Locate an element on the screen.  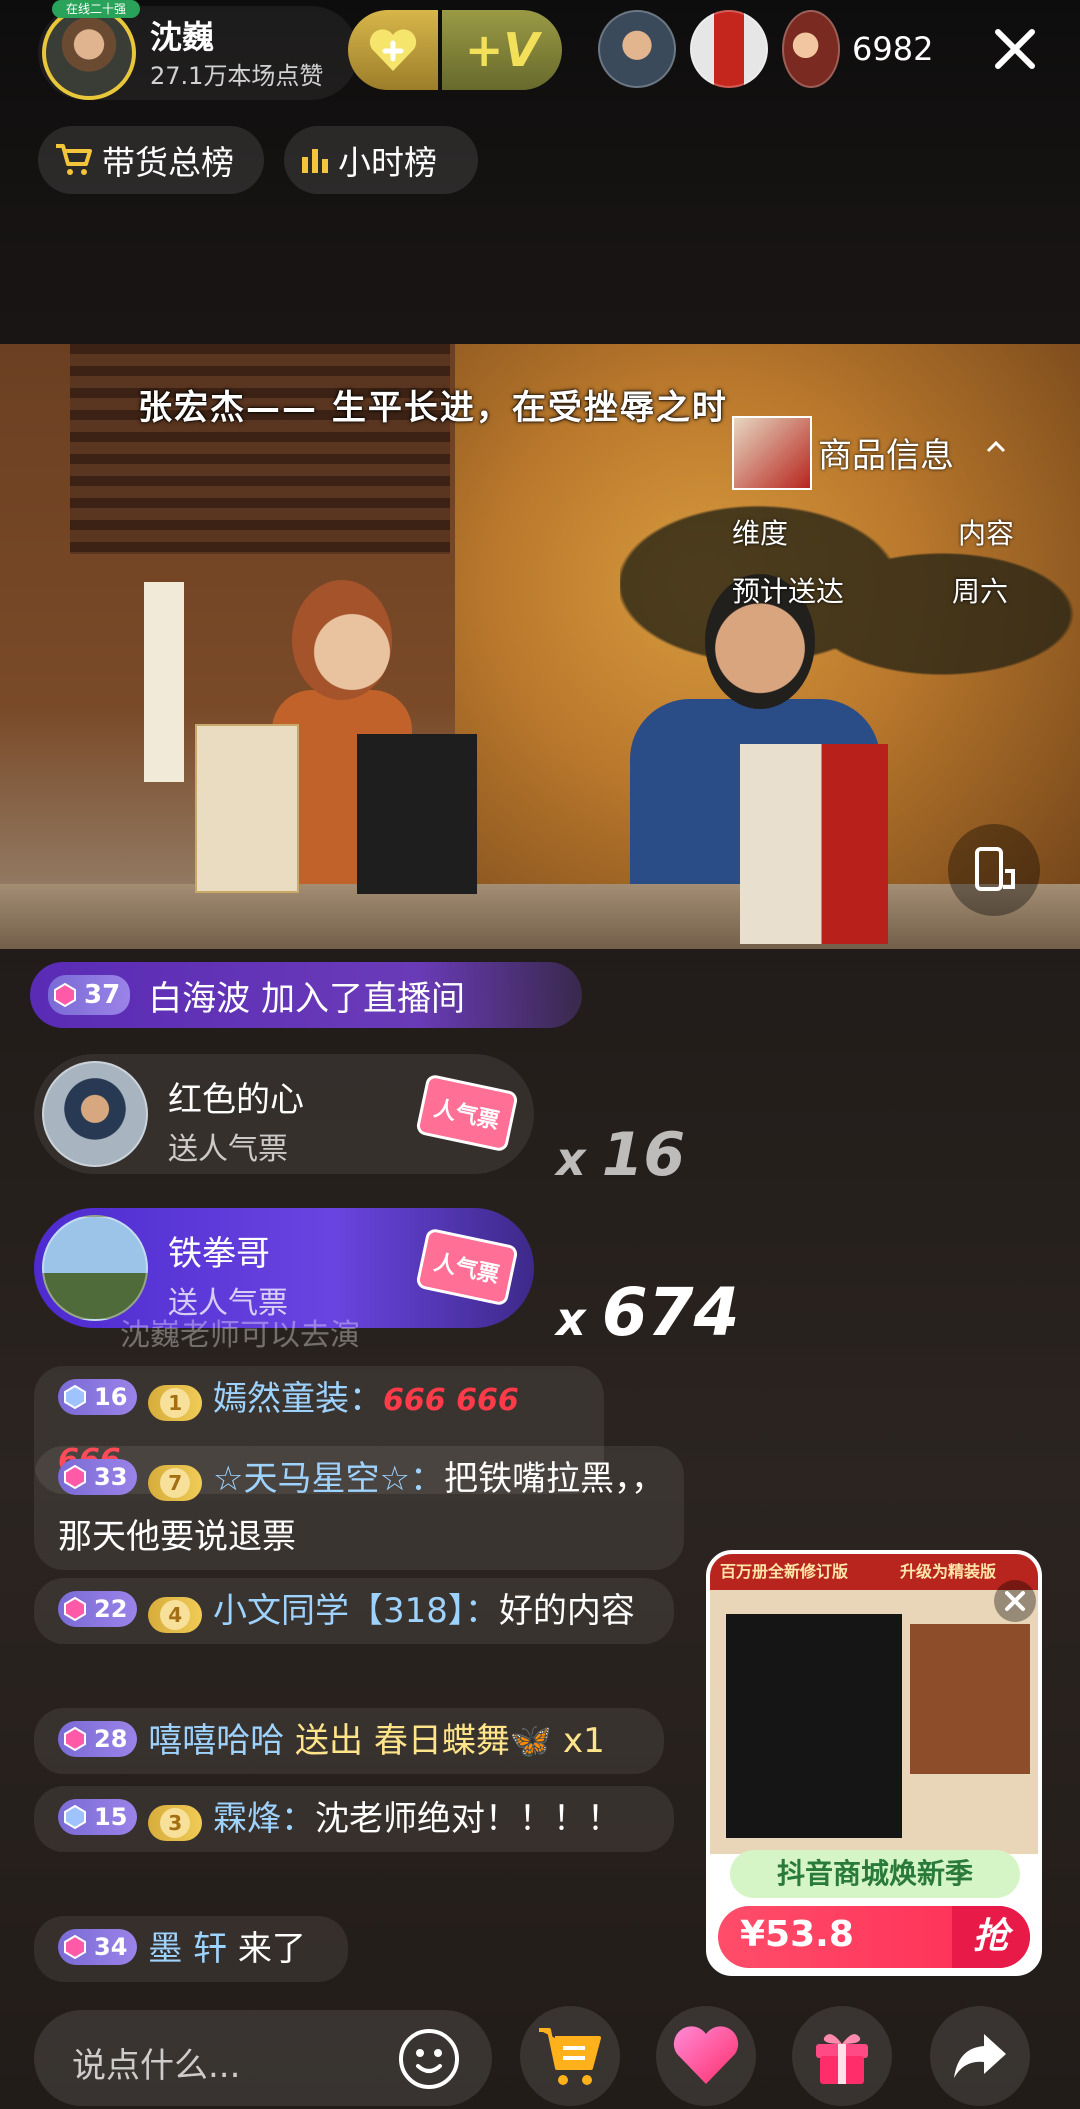
host-avatar is located at coordinates (89, 53).